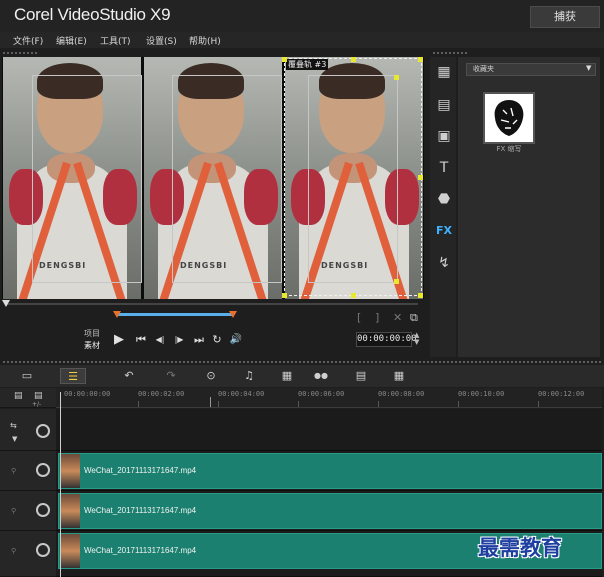 This screenshot has width=604, height=577. Describe the element at coordinates (129, 376) in the screenshot. I see `undo-icon: ↶` at that location.